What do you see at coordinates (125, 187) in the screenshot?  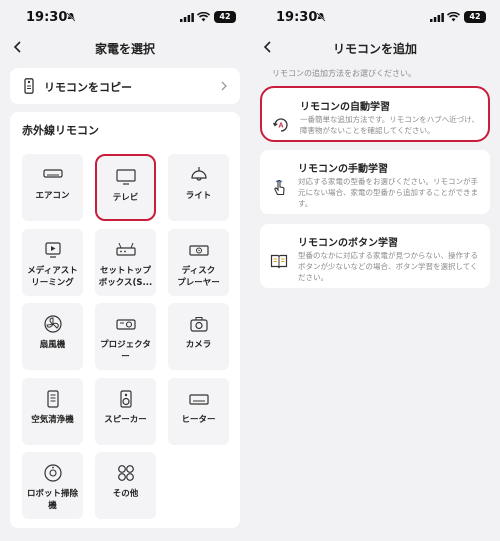 I see `appliance-tile-tv: テレビ` at bounding box center [125, 187].